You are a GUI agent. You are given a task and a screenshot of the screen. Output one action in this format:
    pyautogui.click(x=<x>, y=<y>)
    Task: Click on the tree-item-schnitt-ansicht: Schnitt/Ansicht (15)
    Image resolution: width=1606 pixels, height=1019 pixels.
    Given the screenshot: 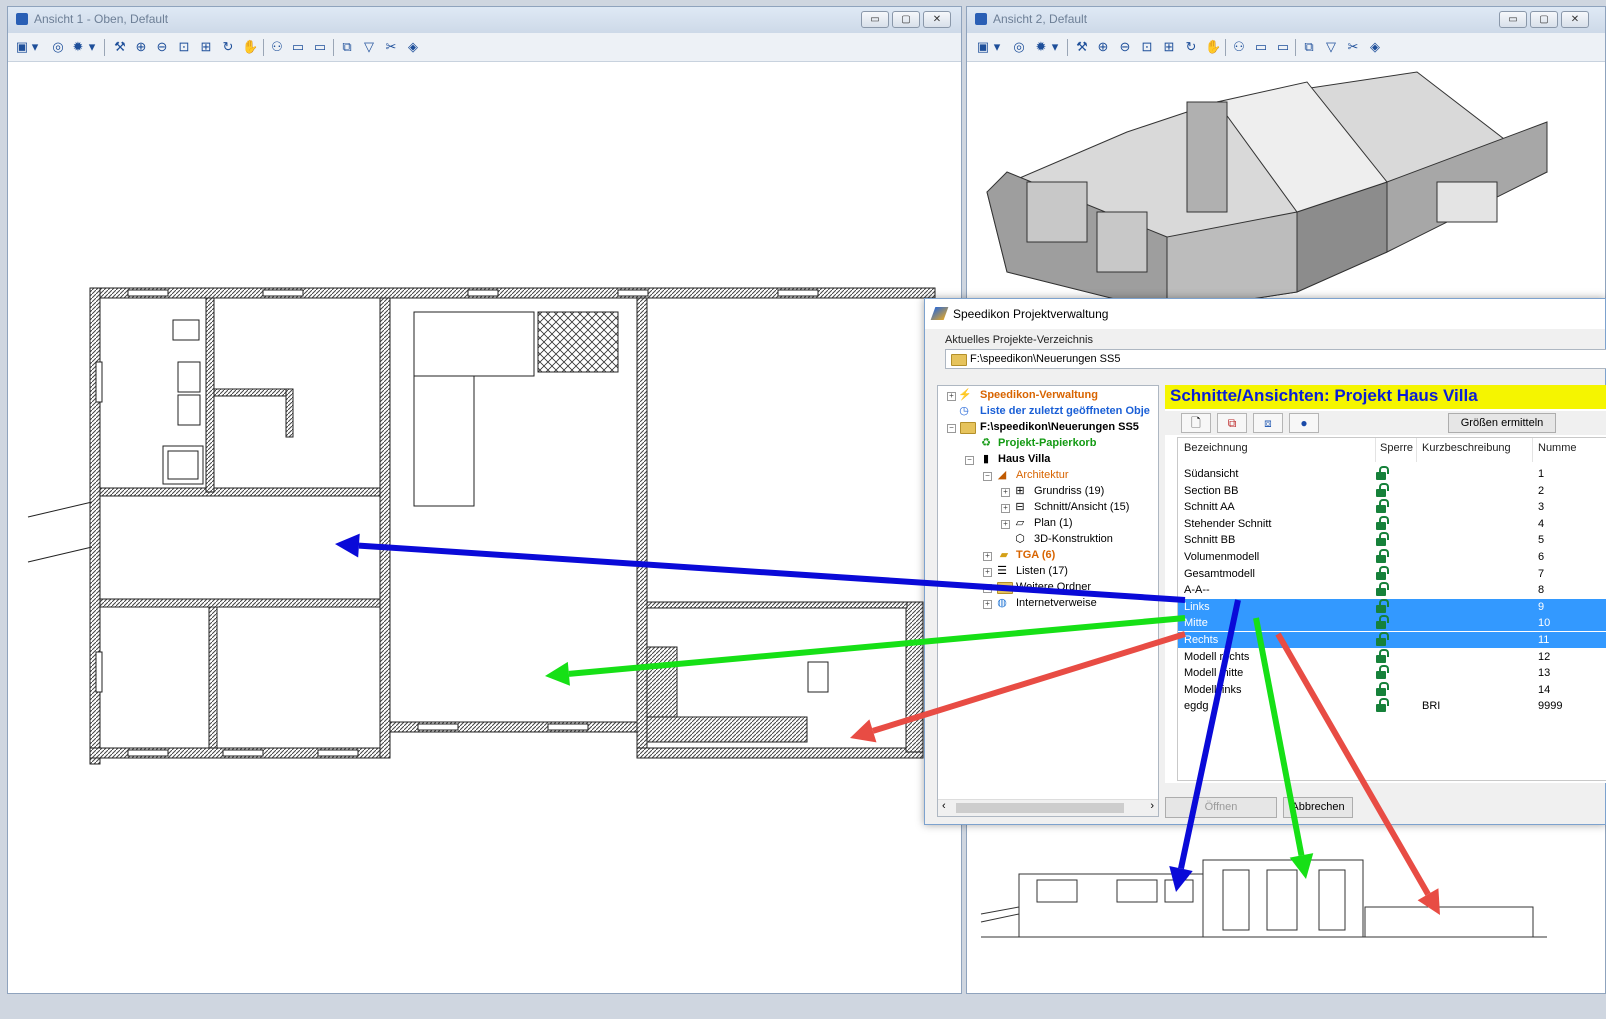 What is the action you would take?
    pyautogui.click(x=1081, y=507)
    